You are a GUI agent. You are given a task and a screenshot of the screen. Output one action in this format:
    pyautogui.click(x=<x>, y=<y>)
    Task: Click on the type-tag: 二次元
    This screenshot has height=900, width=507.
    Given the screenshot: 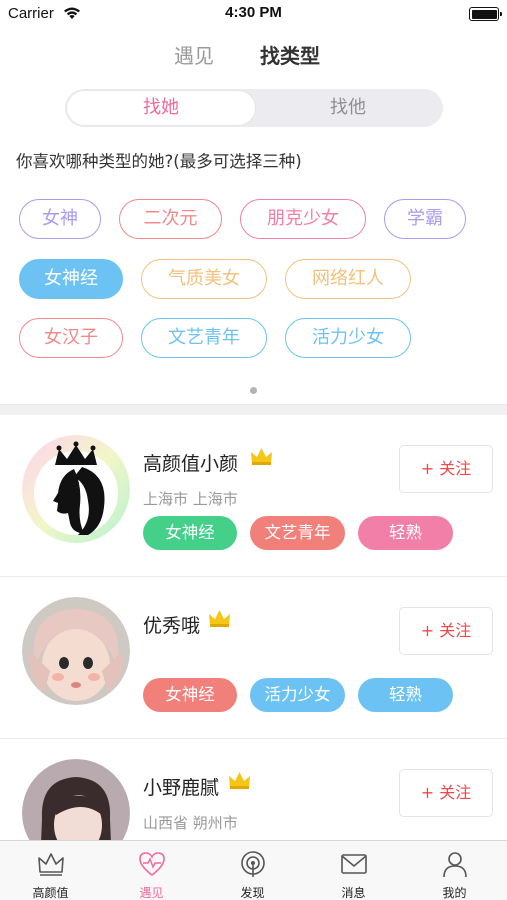 What is the action you would take?
    pyautogui.click(x=170, y=219)
    